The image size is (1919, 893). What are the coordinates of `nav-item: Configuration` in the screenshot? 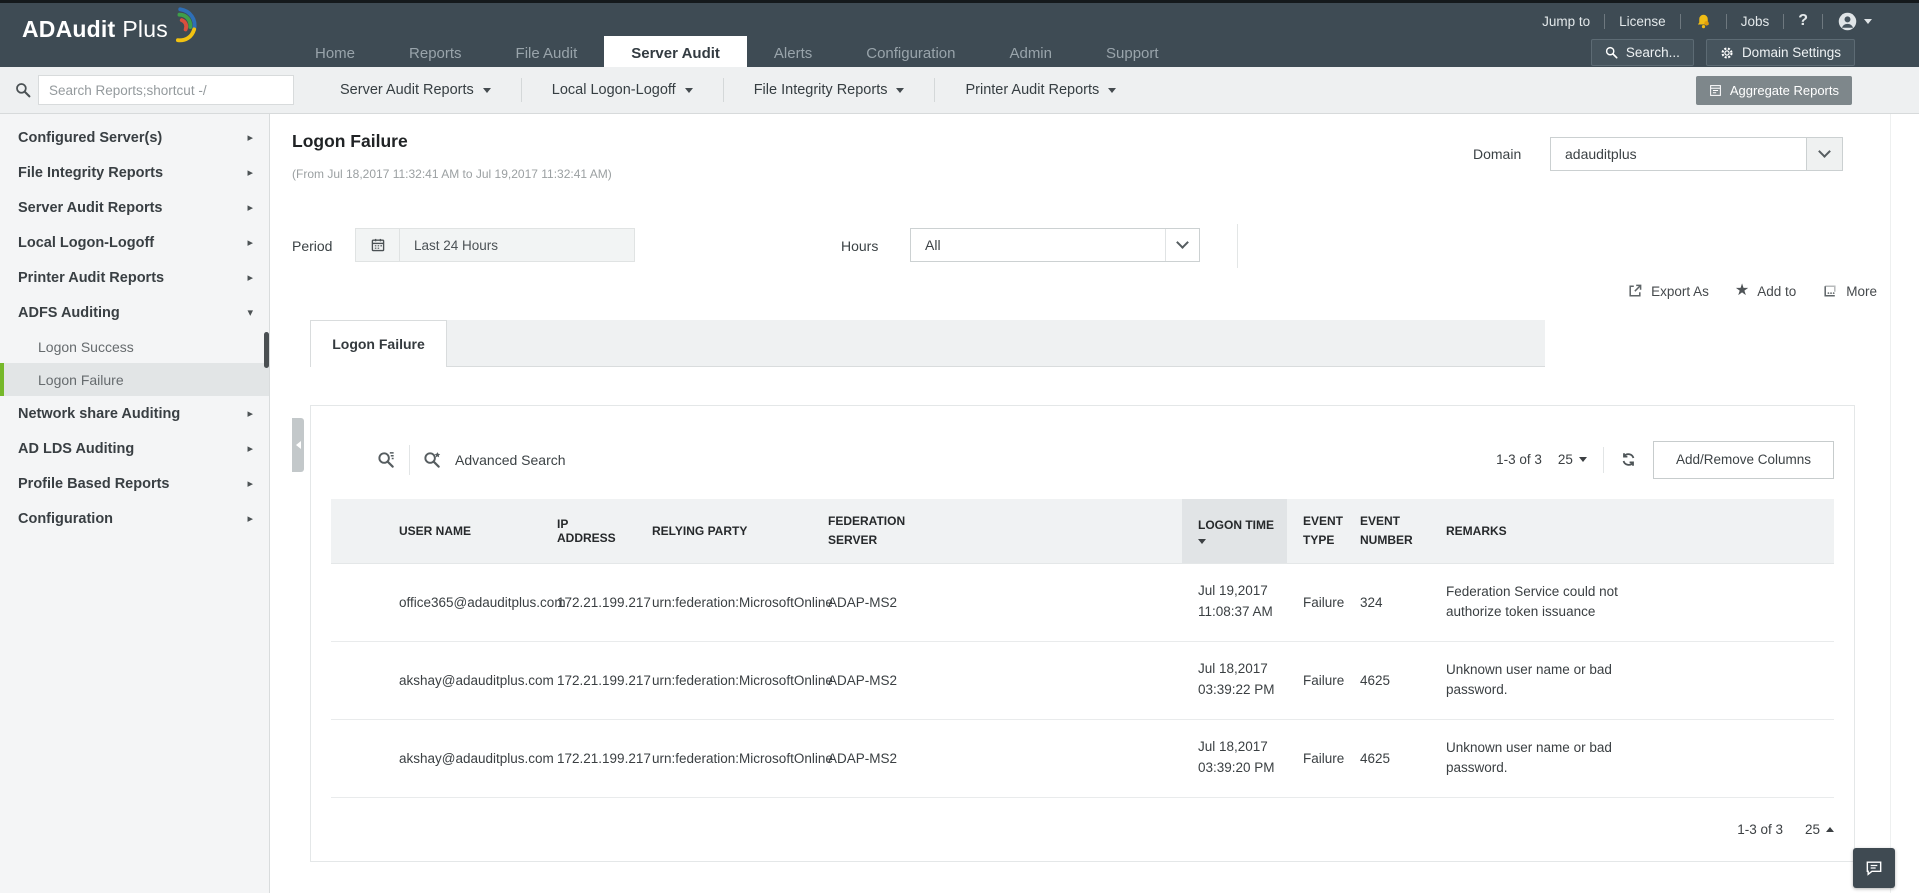 It's located at (910, 53).